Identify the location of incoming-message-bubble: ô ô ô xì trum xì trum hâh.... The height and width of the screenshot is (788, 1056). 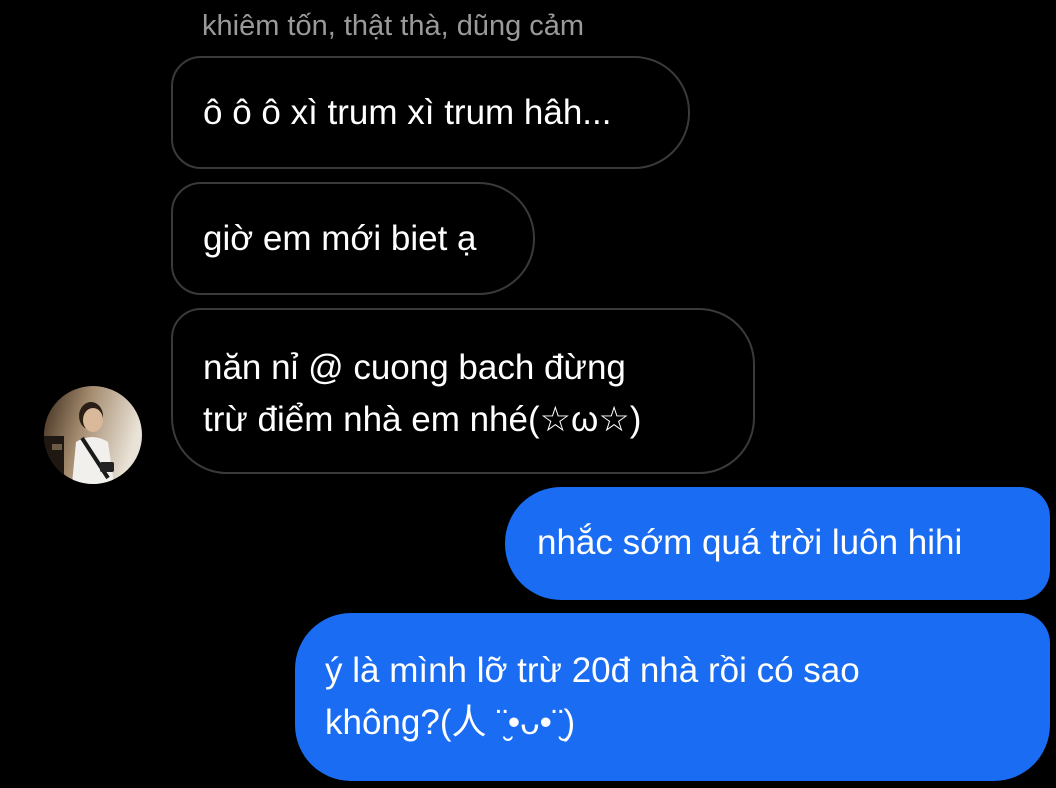
(430, 112).